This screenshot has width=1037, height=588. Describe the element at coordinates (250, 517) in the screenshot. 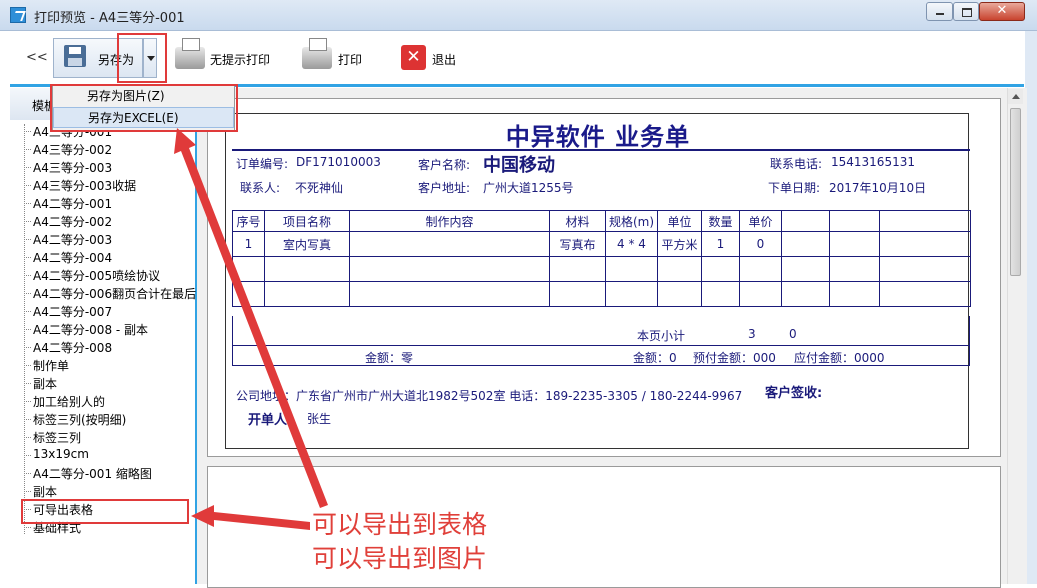

I see `annotation-arrow-left` at that location.